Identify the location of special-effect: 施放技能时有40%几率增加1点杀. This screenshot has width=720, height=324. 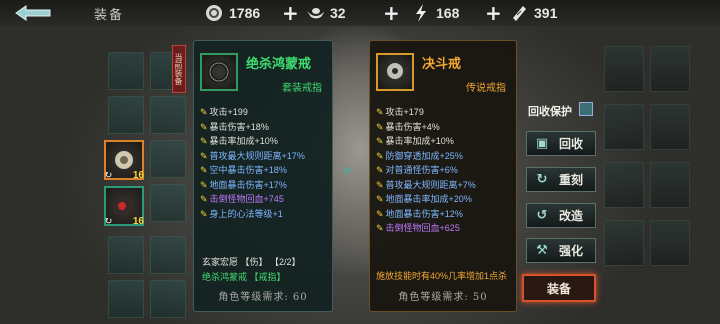
(442, 276).